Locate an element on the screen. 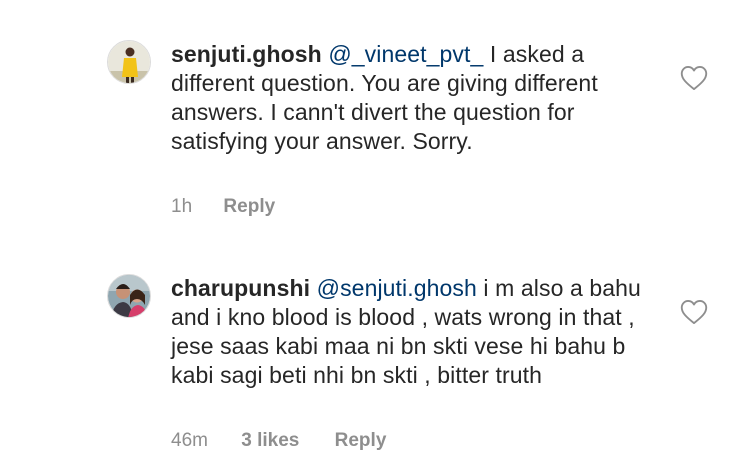 Image resolution: width=750 pixels, height=474 pixels. comment-meta: 1h Reply is located at coordinates (223, 207).